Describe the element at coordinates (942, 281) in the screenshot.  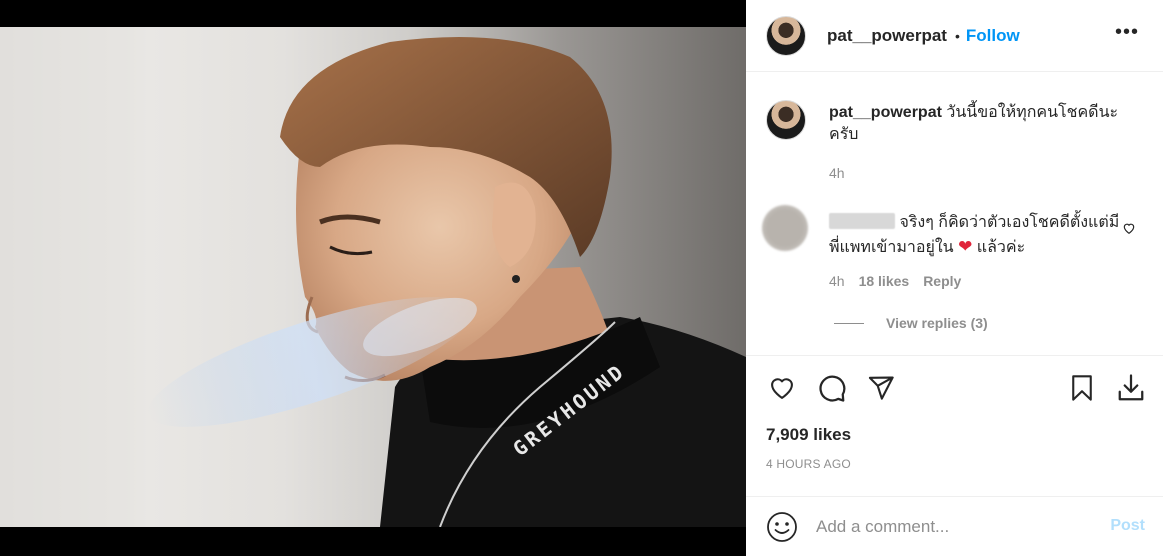
I see `reply-button: Reply` at that location.